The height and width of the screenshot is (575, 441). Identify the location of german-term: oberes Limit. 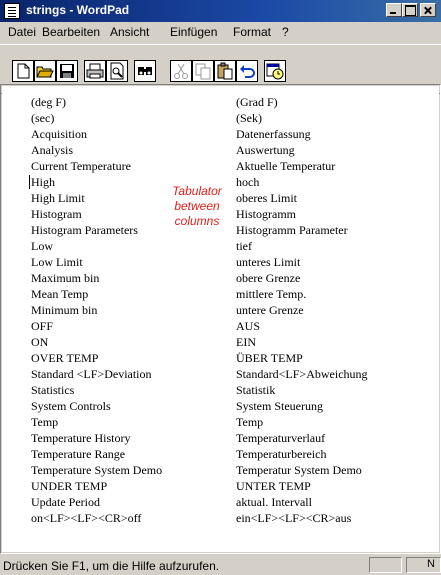
(266, 198).